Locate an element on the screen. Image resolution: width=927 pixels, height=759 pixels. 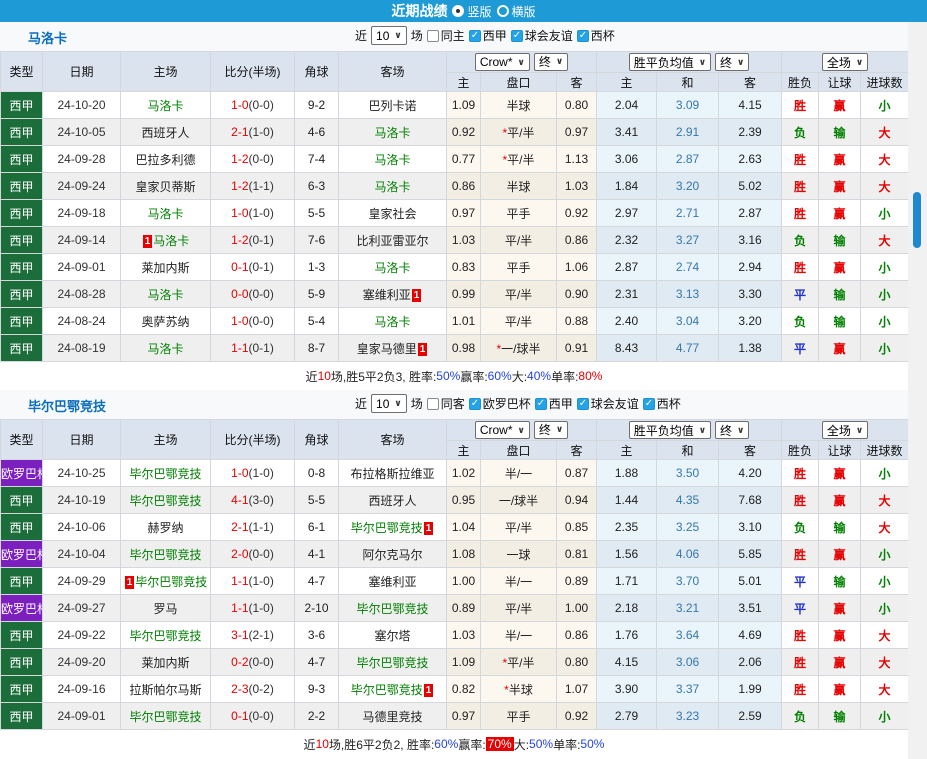
scrollbar-thumb is located at coordinates (917, 220).